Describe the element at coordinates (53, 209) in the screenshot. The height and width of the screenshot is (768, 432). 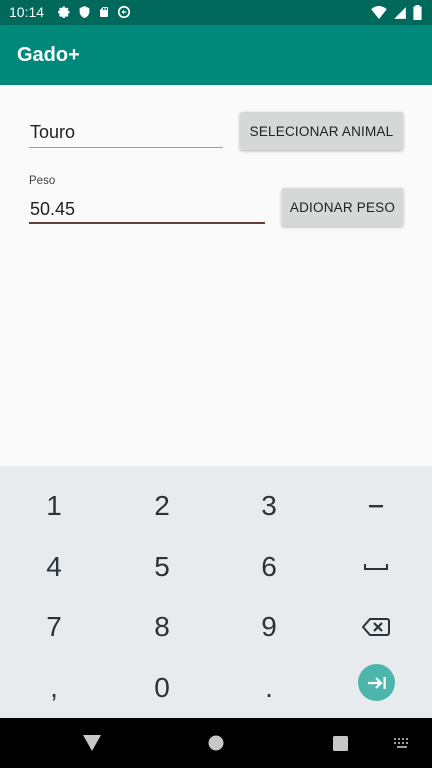
I see `weight-field-value: 50.45` at that location.